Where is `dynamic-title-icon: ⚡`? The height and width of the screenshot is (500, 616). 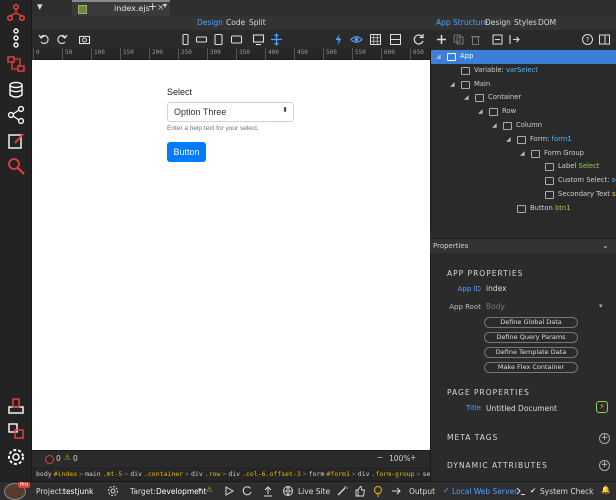 dynamic-title-icon: ⚡ is located at coordinates (602, 407).